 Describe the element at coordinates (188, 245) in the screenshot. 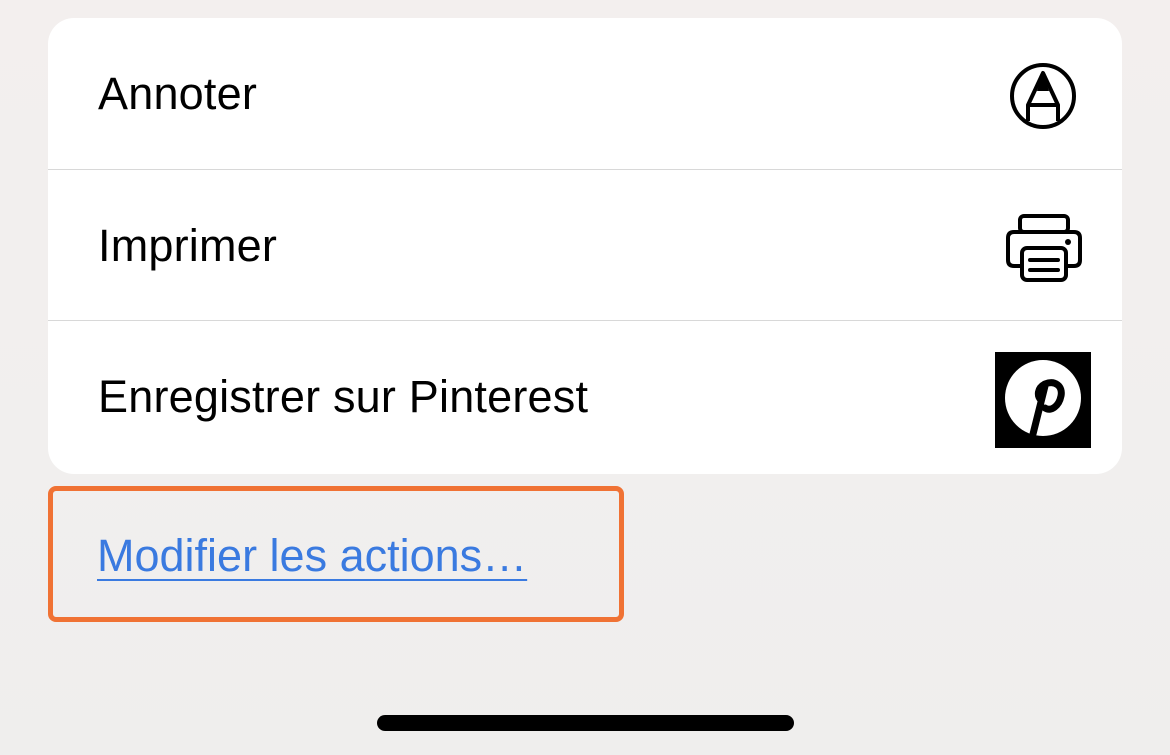

I see `action-label: Imprimer` at that location.